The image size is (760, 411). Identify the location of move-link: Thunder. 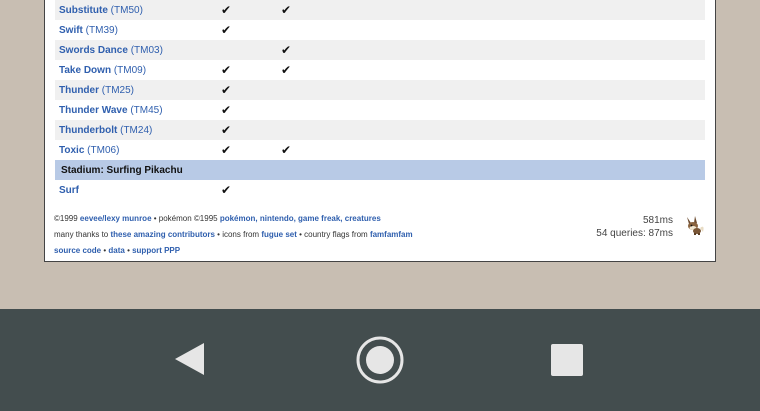
(79, 90).